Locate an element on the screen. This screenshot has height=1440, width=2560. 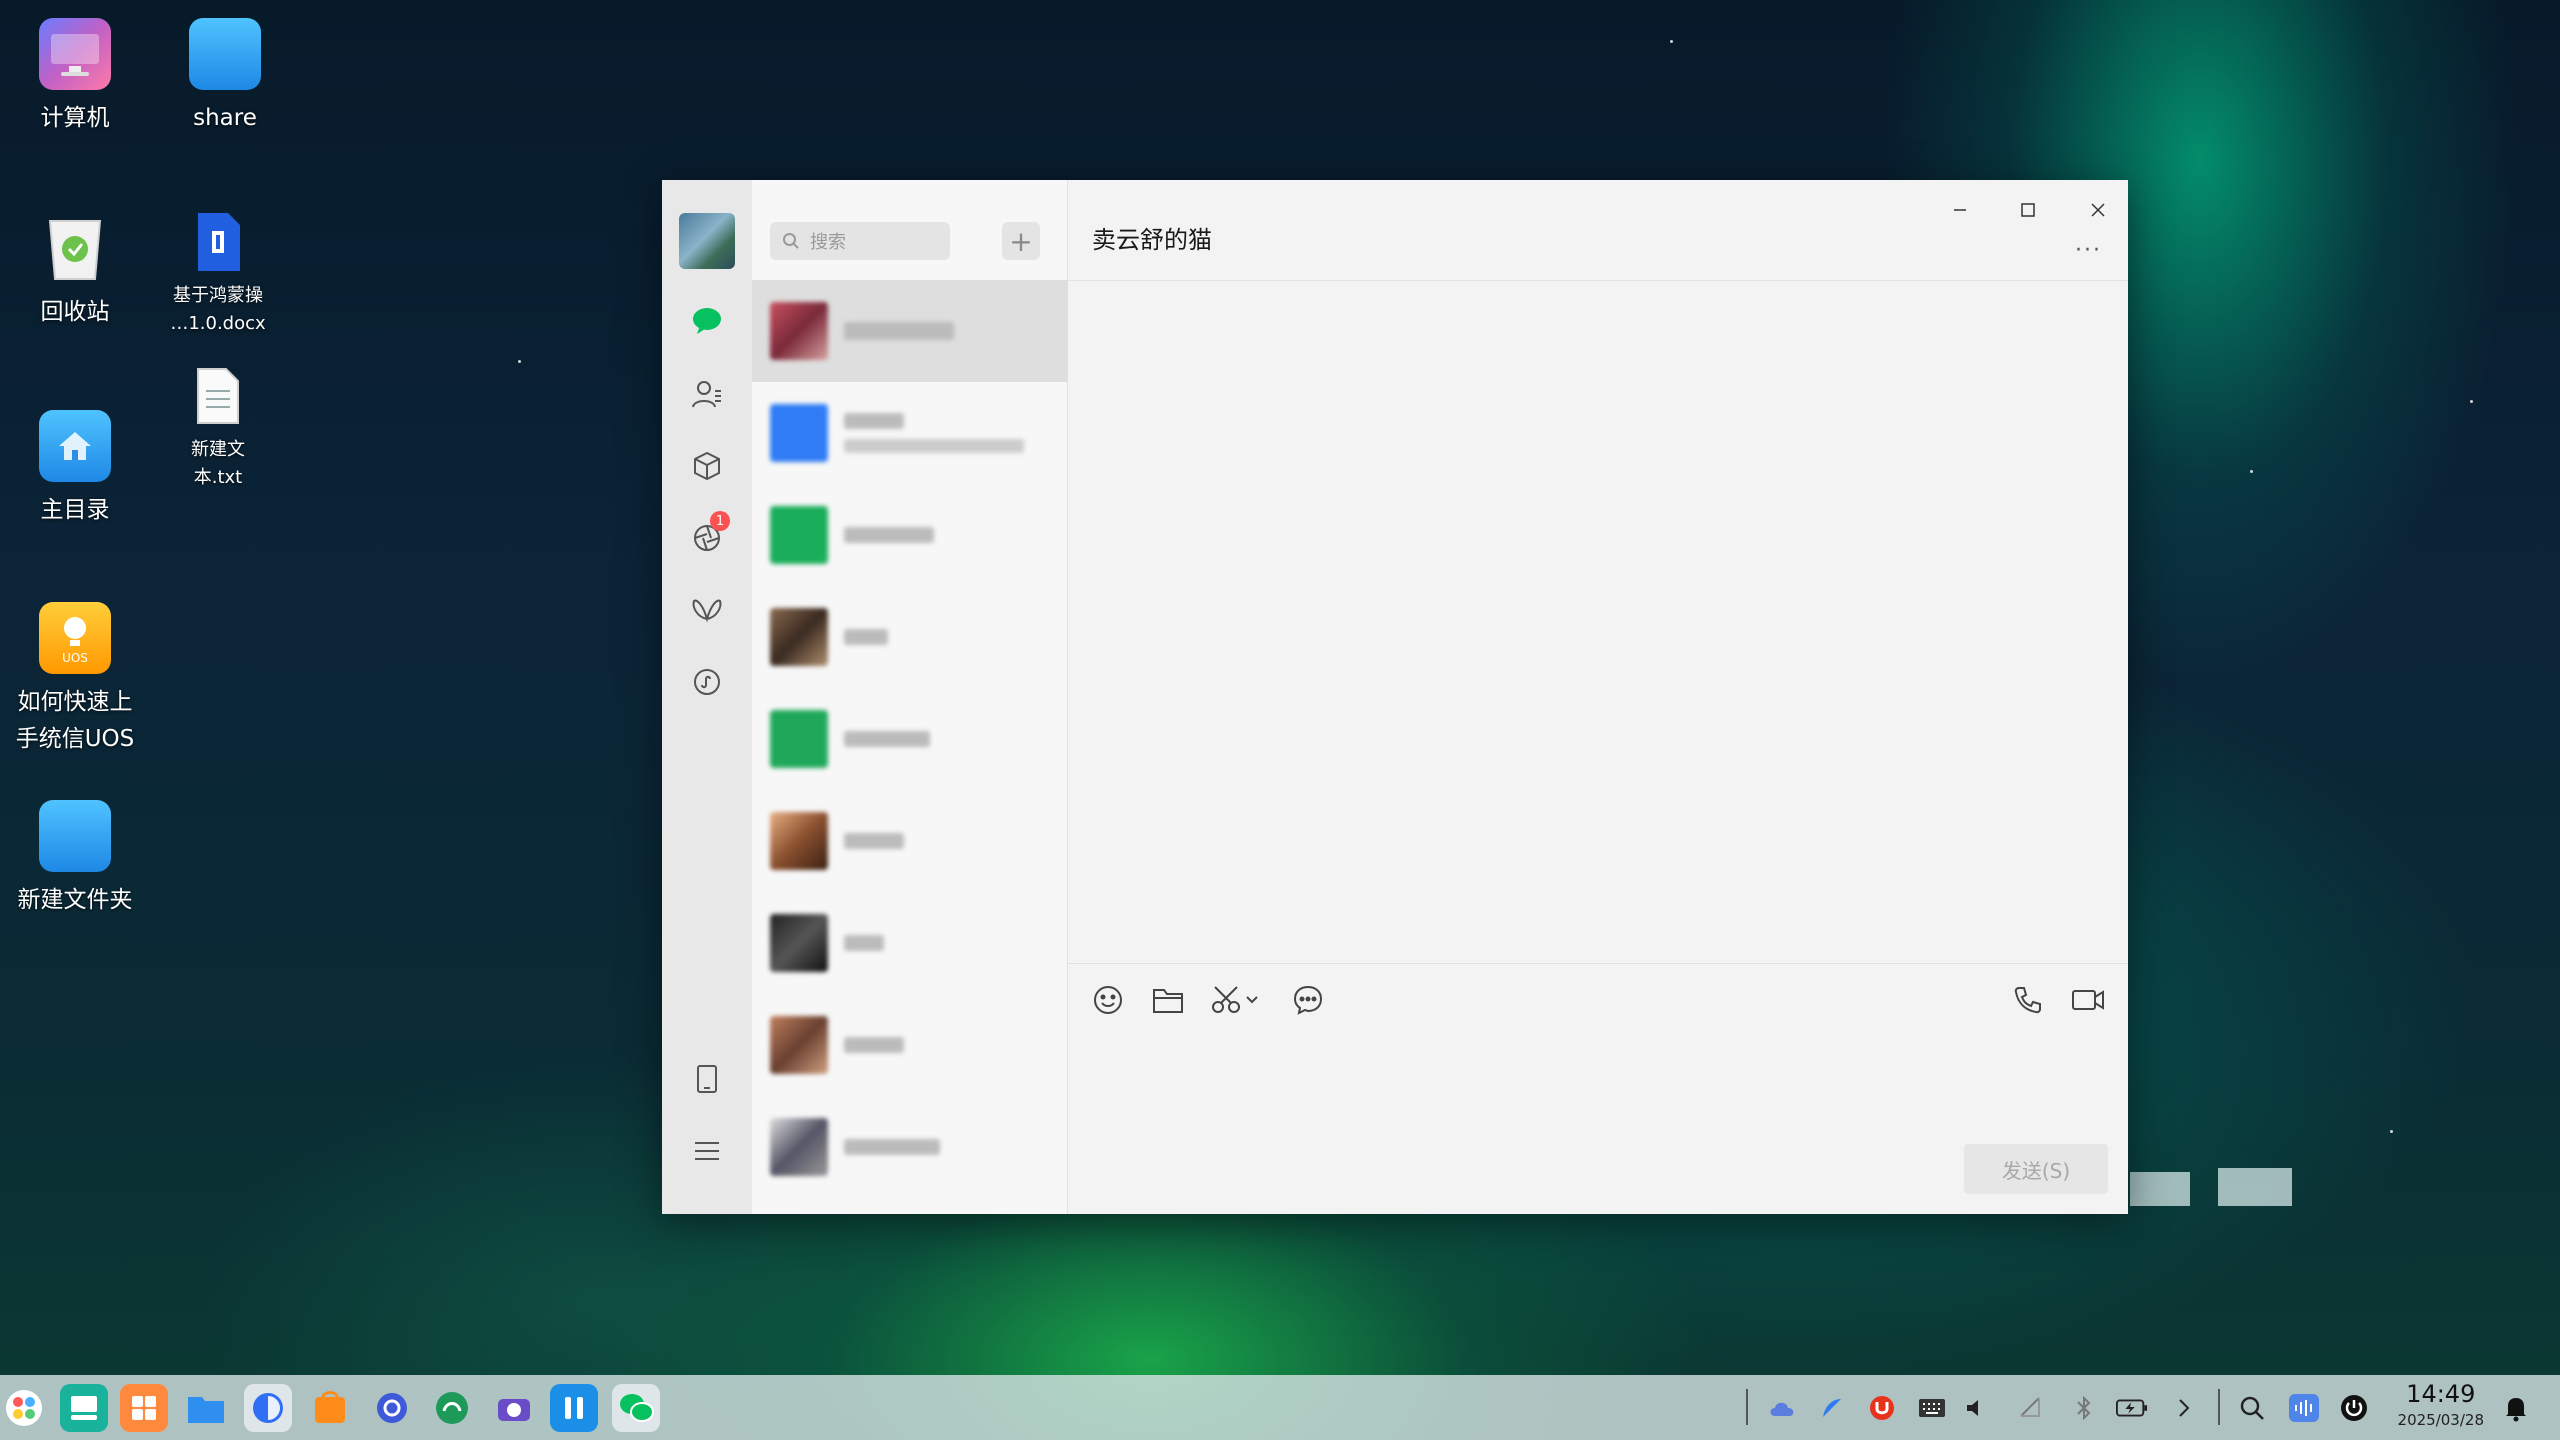
tray-network-button is located at coordinates (2030, 1408).